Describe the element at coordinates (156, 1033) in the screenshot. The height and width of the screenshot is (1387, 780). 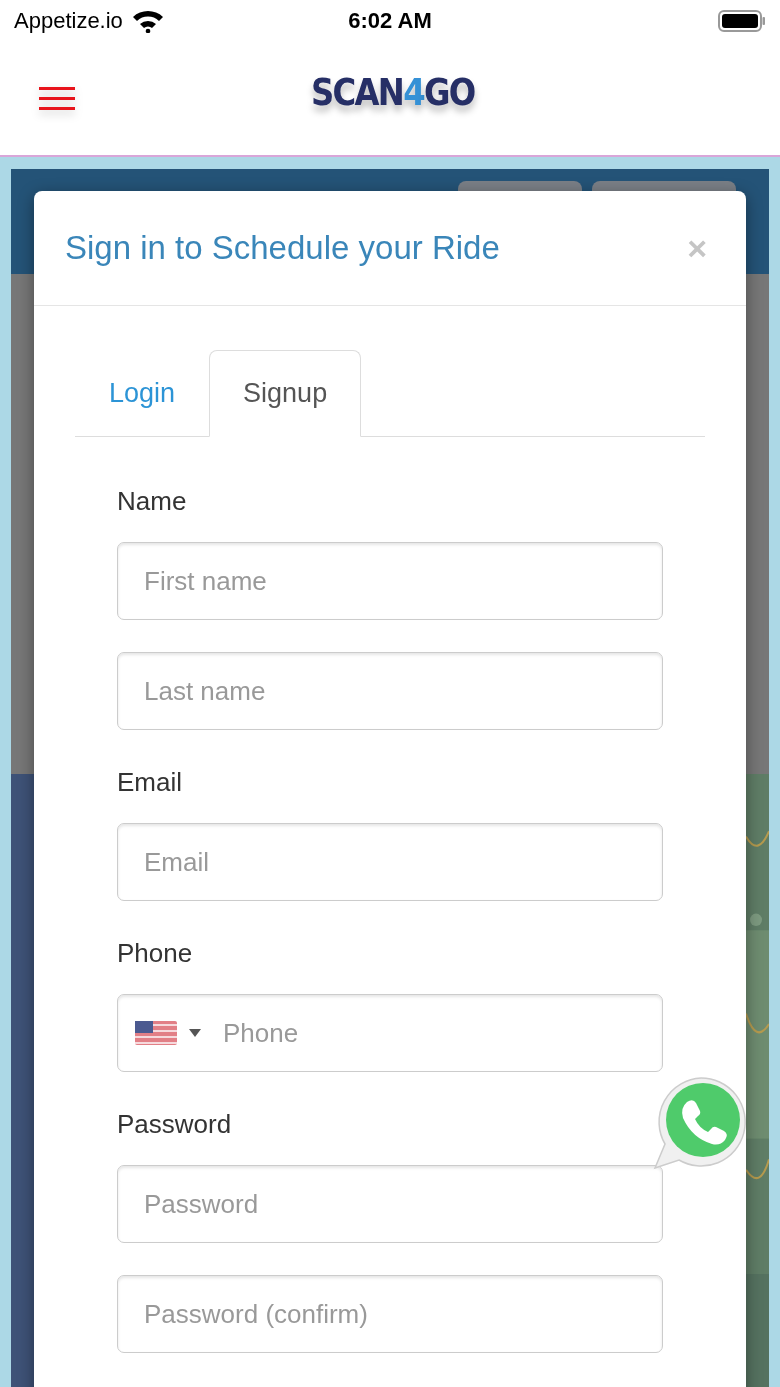
I see `flag-icon` at that location.